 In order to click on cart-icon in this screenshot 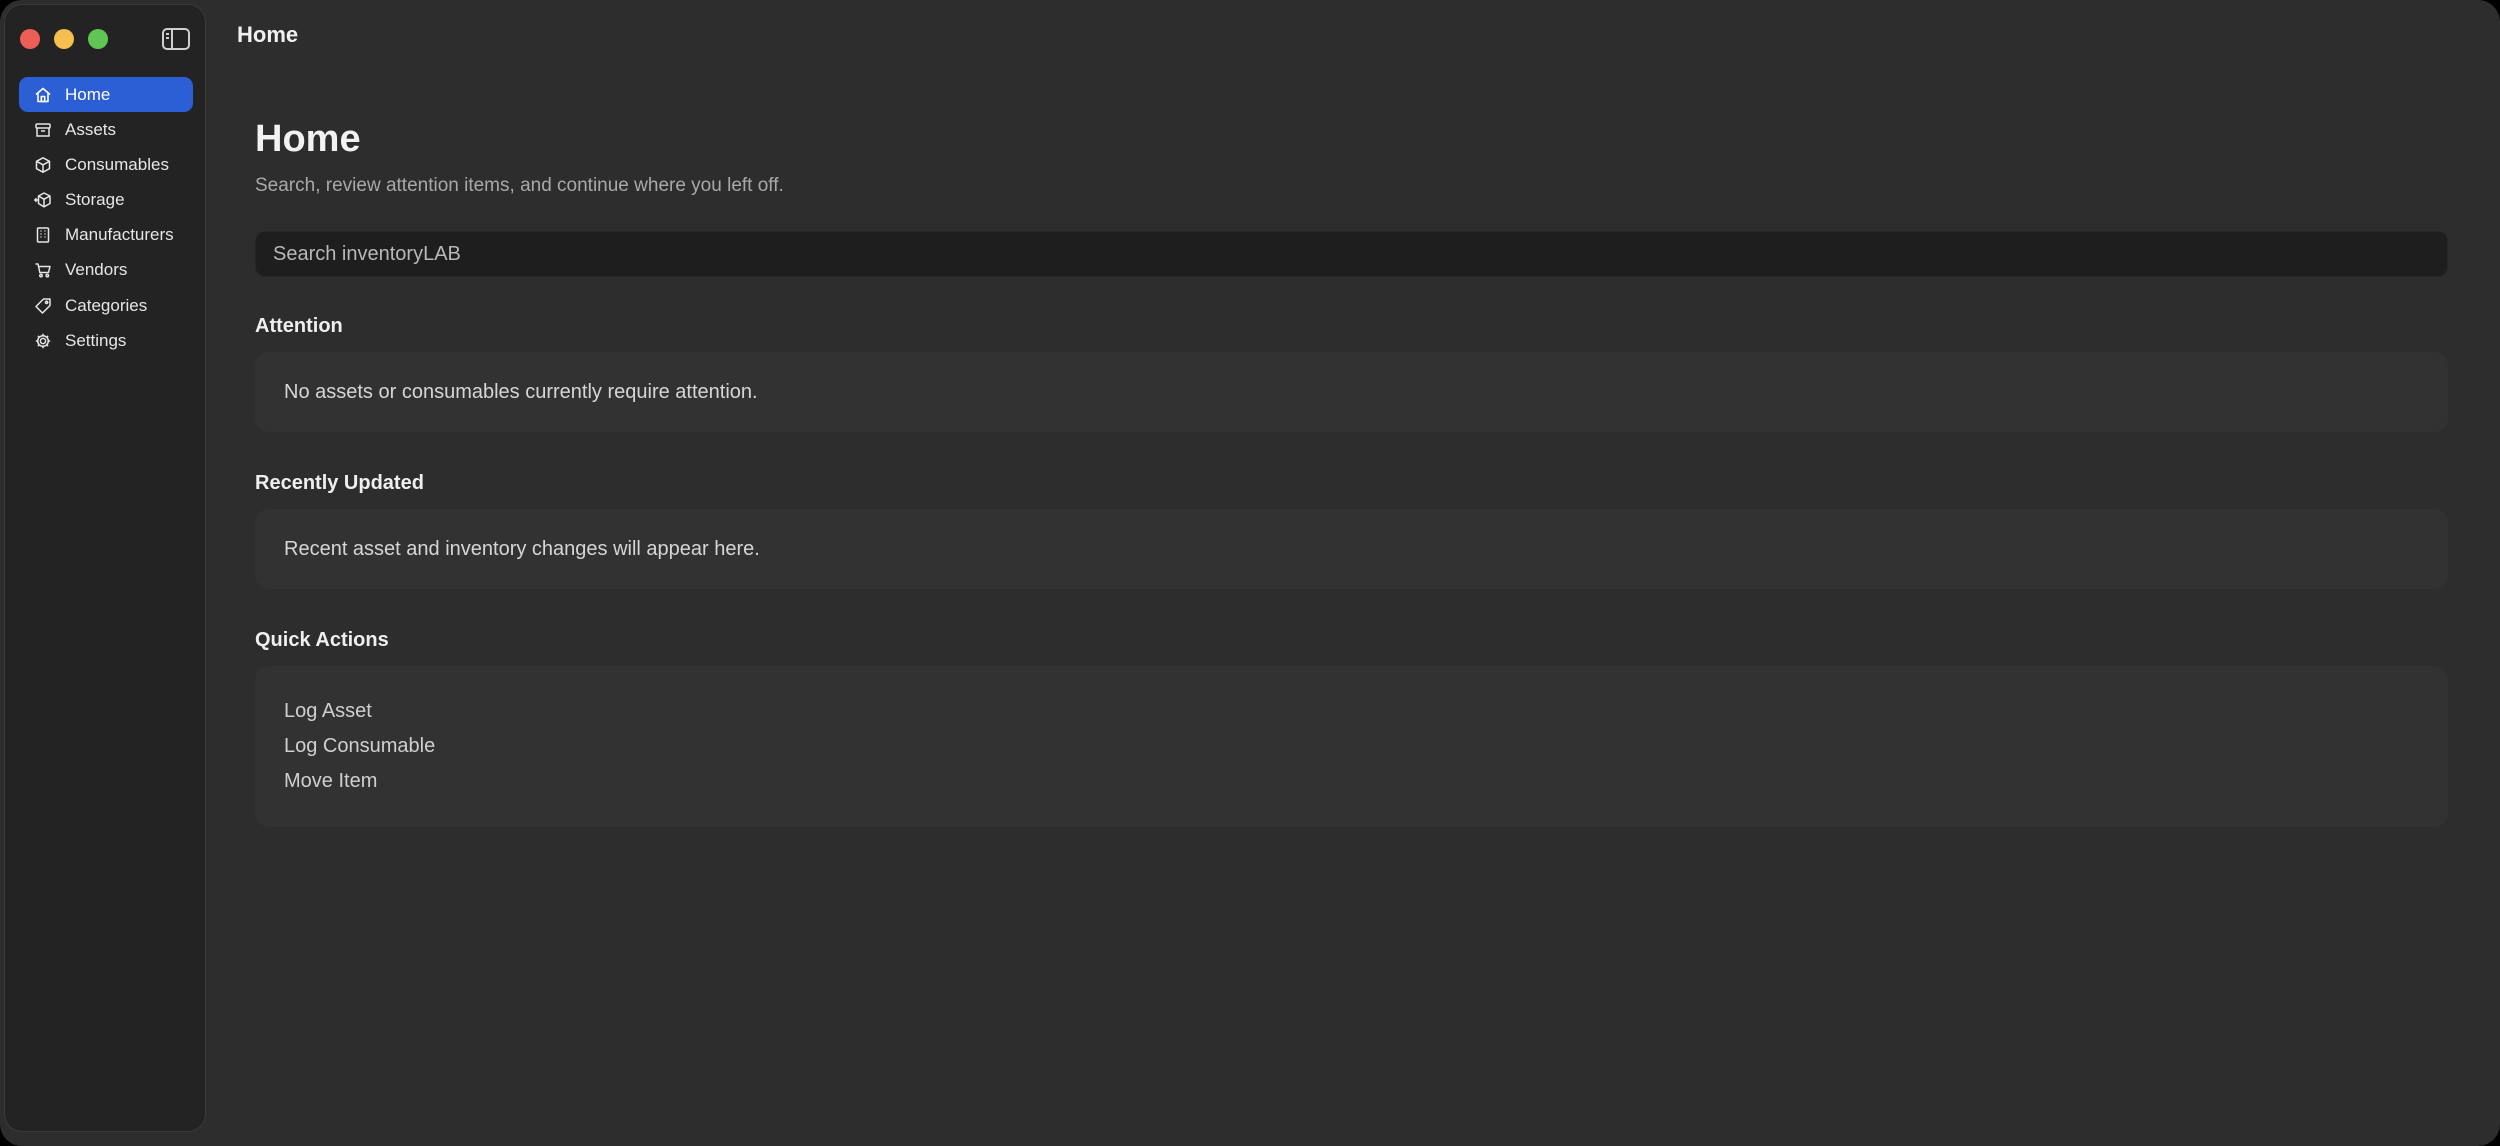, I will do `click(43, 270)`.